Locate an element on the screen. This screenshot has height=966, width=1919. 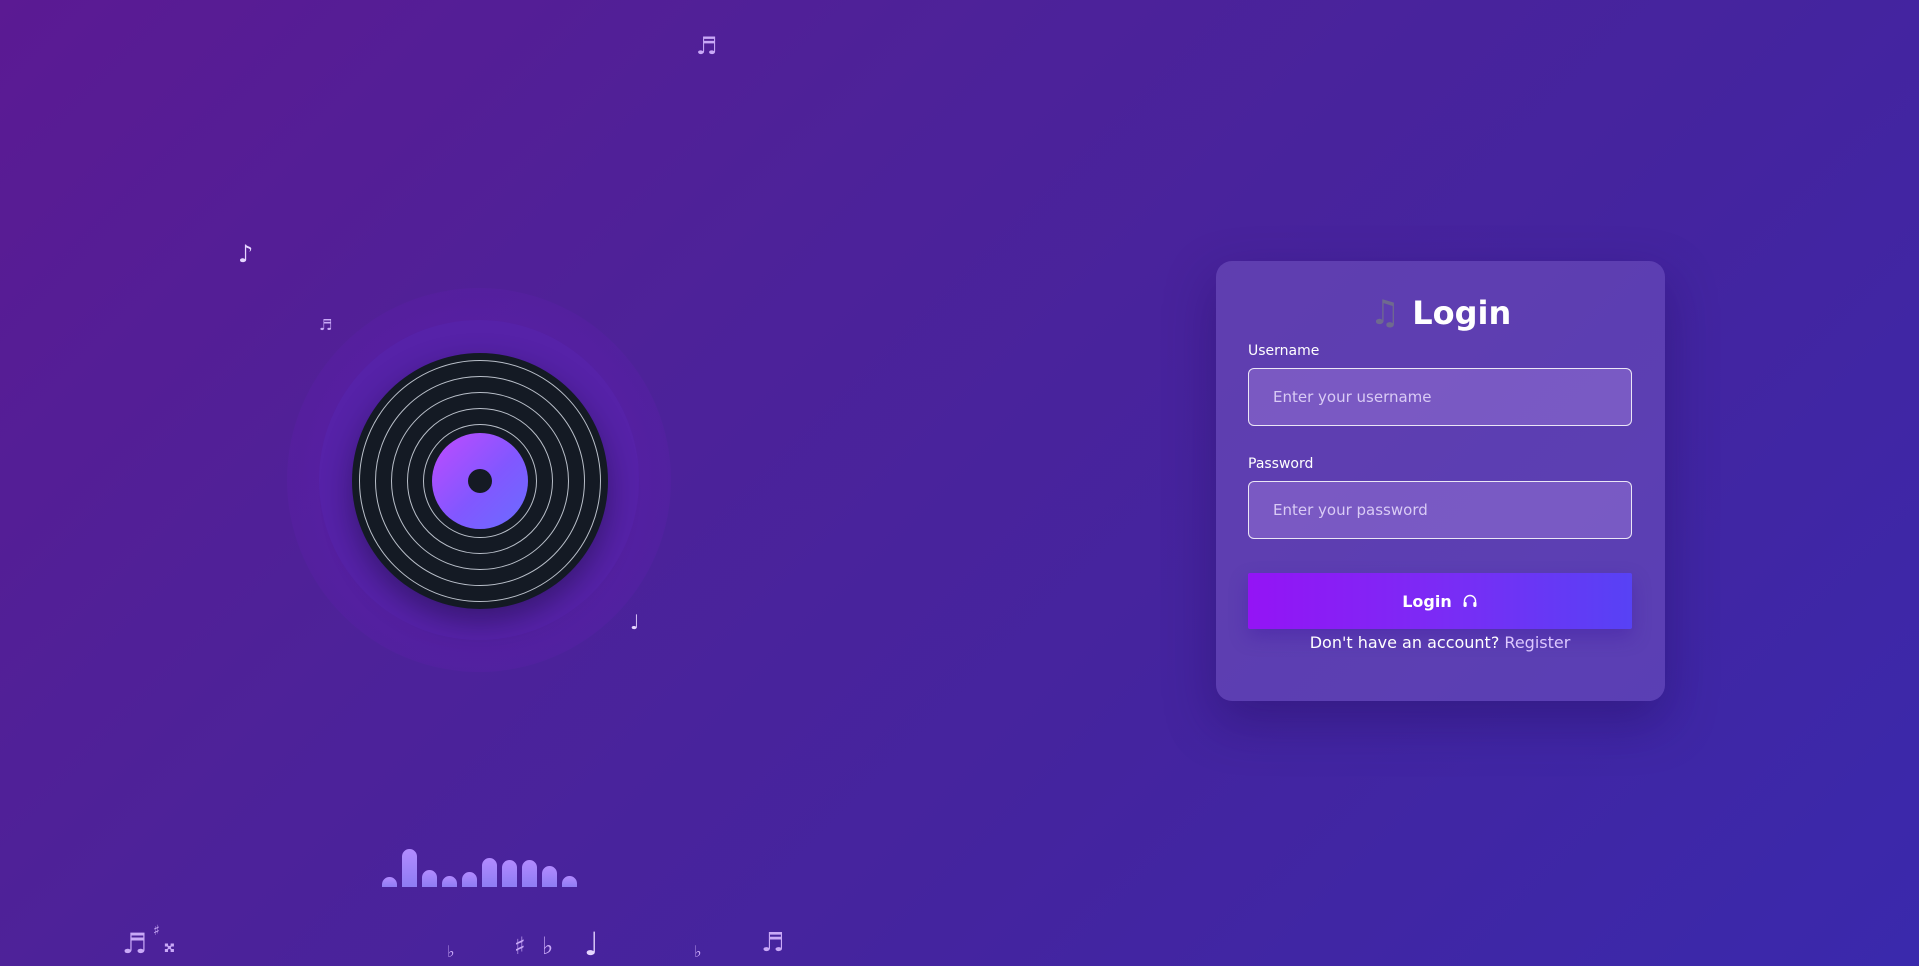
music-notes-icon: ♫ is located at coordinates (1385, 313).